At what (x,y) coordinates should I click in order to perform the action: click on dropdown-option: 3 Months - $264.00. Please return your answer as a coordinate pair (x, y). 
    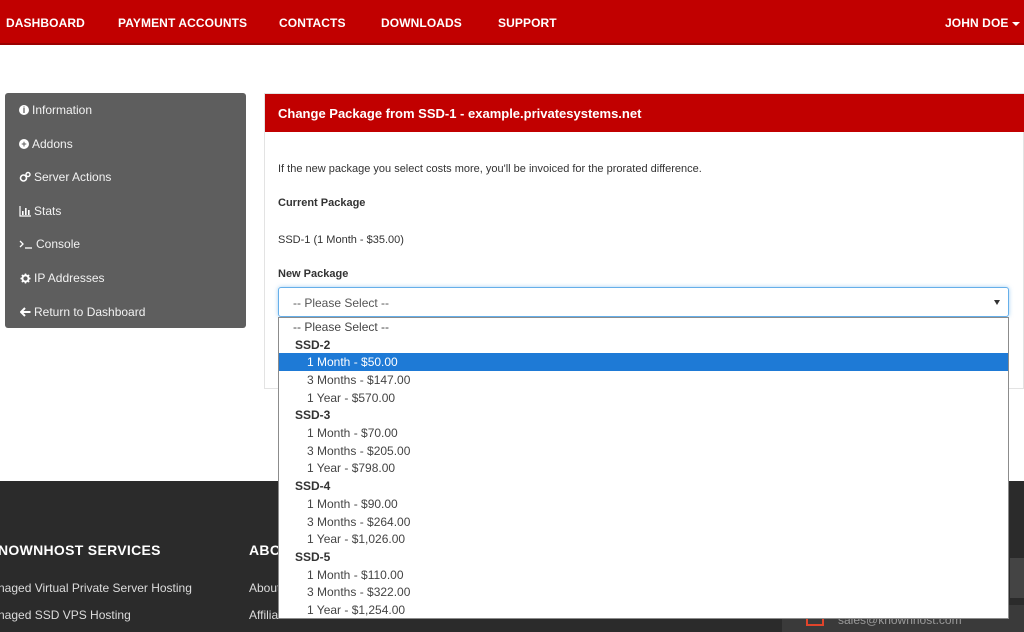
    Looking at the image, I should click on (643, 522).